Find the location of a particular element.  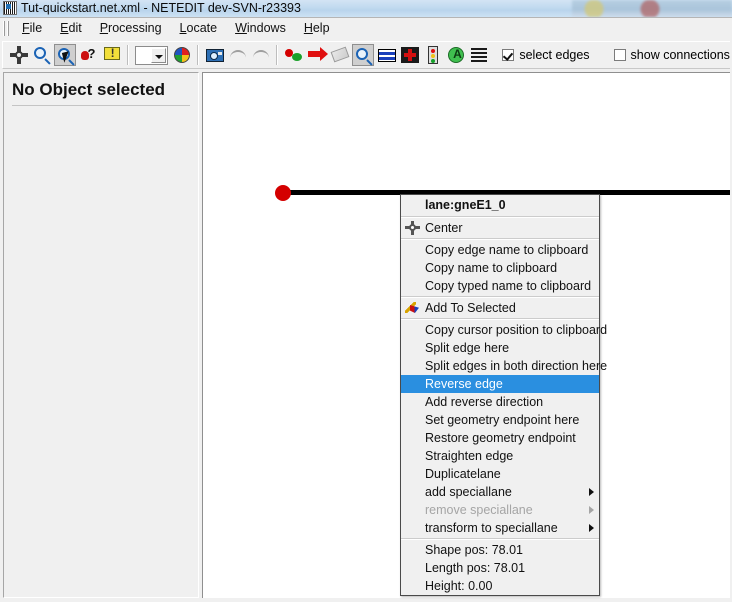

zoom-style-icon is located at coordinates (41, 55).